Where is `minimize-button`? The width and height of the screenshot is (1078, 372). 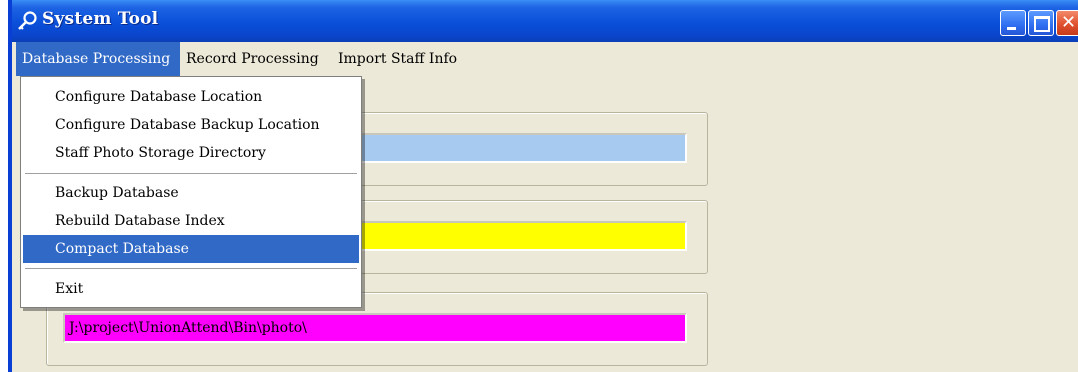 minimize-button is located at coordinates (1013, 23).